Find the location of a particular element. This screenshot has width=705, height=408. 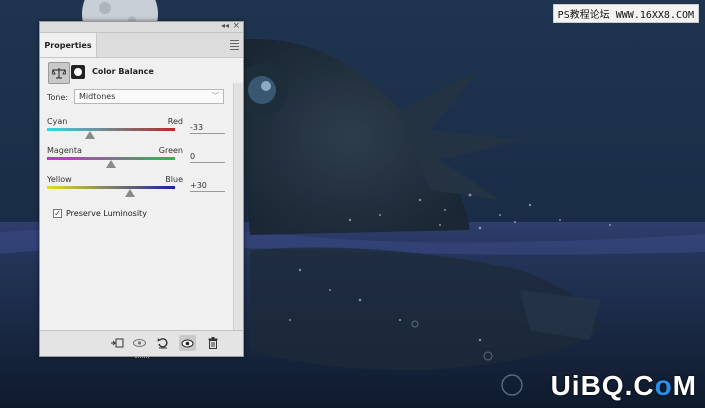

slider-right-label: Red is located at coordinates (175, 121).